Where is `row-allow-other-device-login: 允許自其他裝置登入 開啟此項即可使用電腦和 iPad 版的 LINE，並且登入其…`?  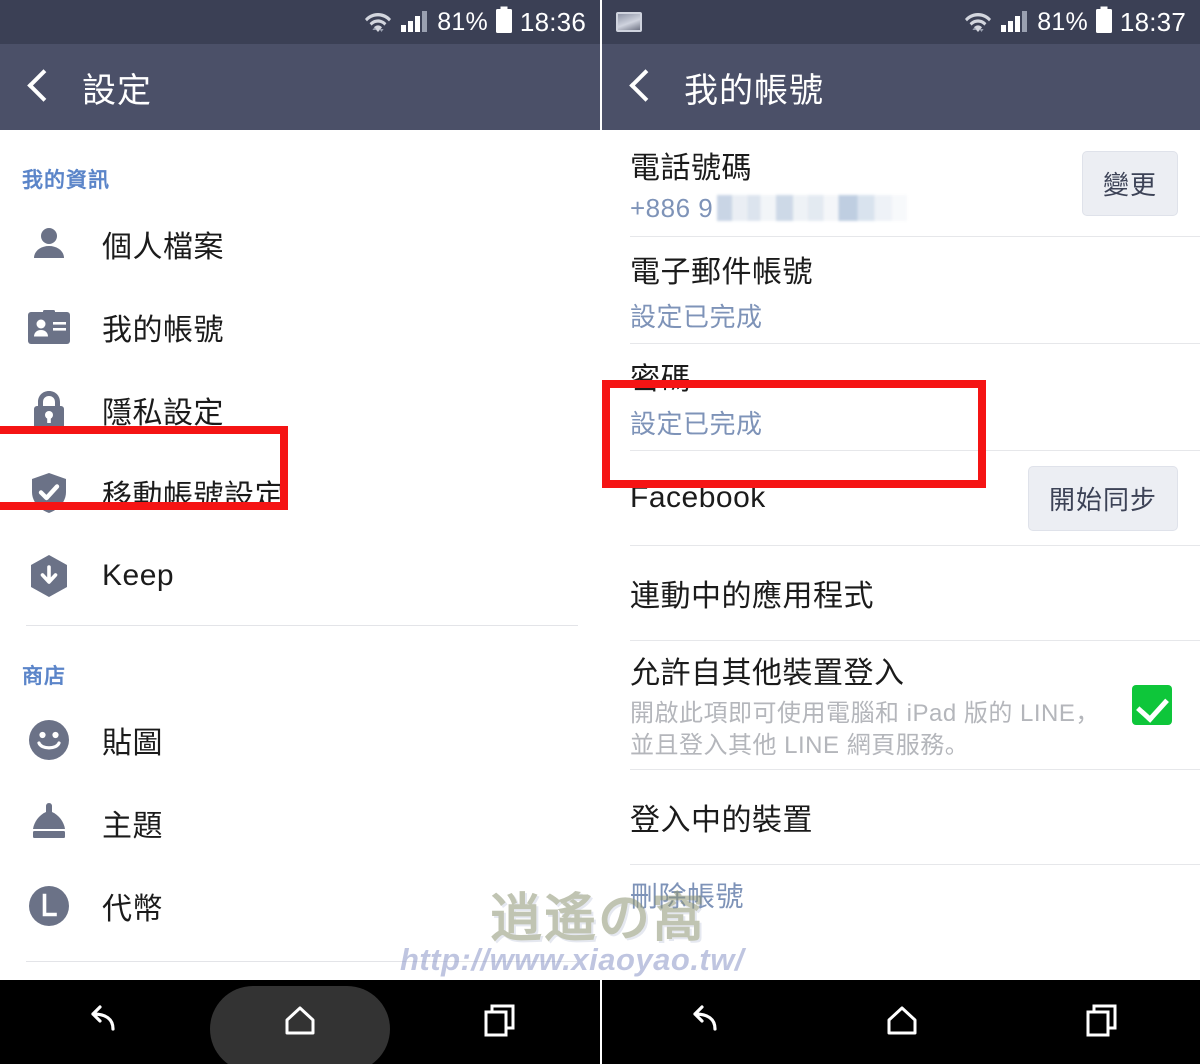
row-allow-other-device-login: 允許自其他裝置登入 開啟此項即可使用電腦和 iPad 版的 LINE，並且登入其… is located at coordinates (901, 705).